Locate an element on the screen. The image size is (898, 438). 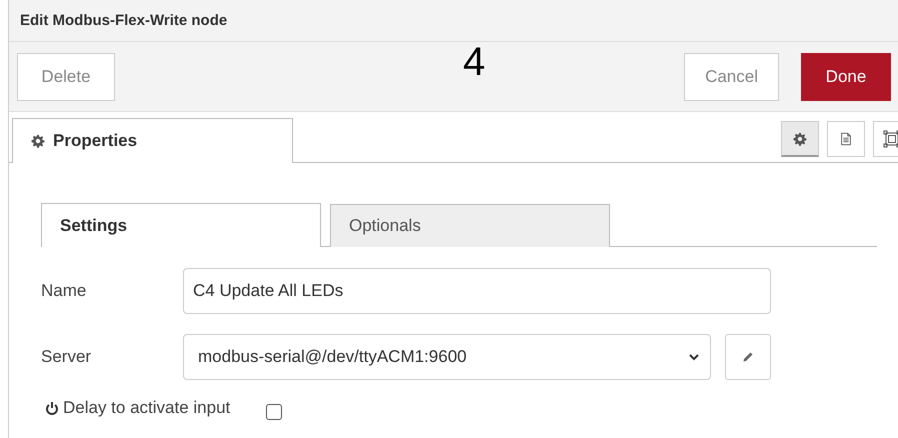
checkbox-label: Delay to activate input is located at coordinates (146, 408).